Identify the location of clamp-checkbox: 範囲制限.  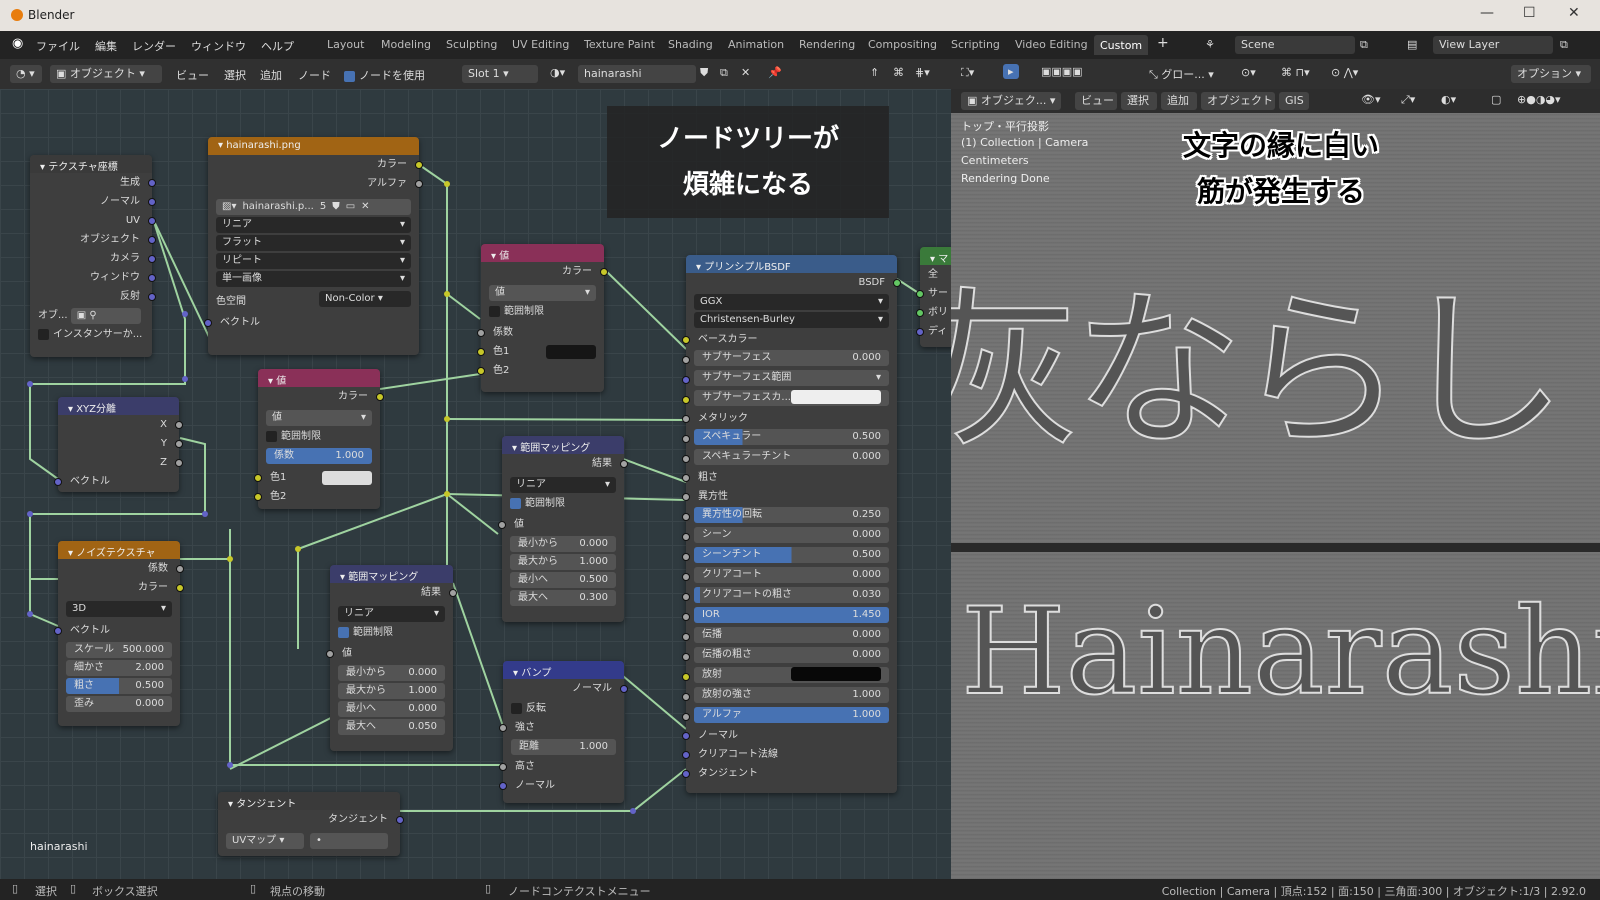
(542, 312).